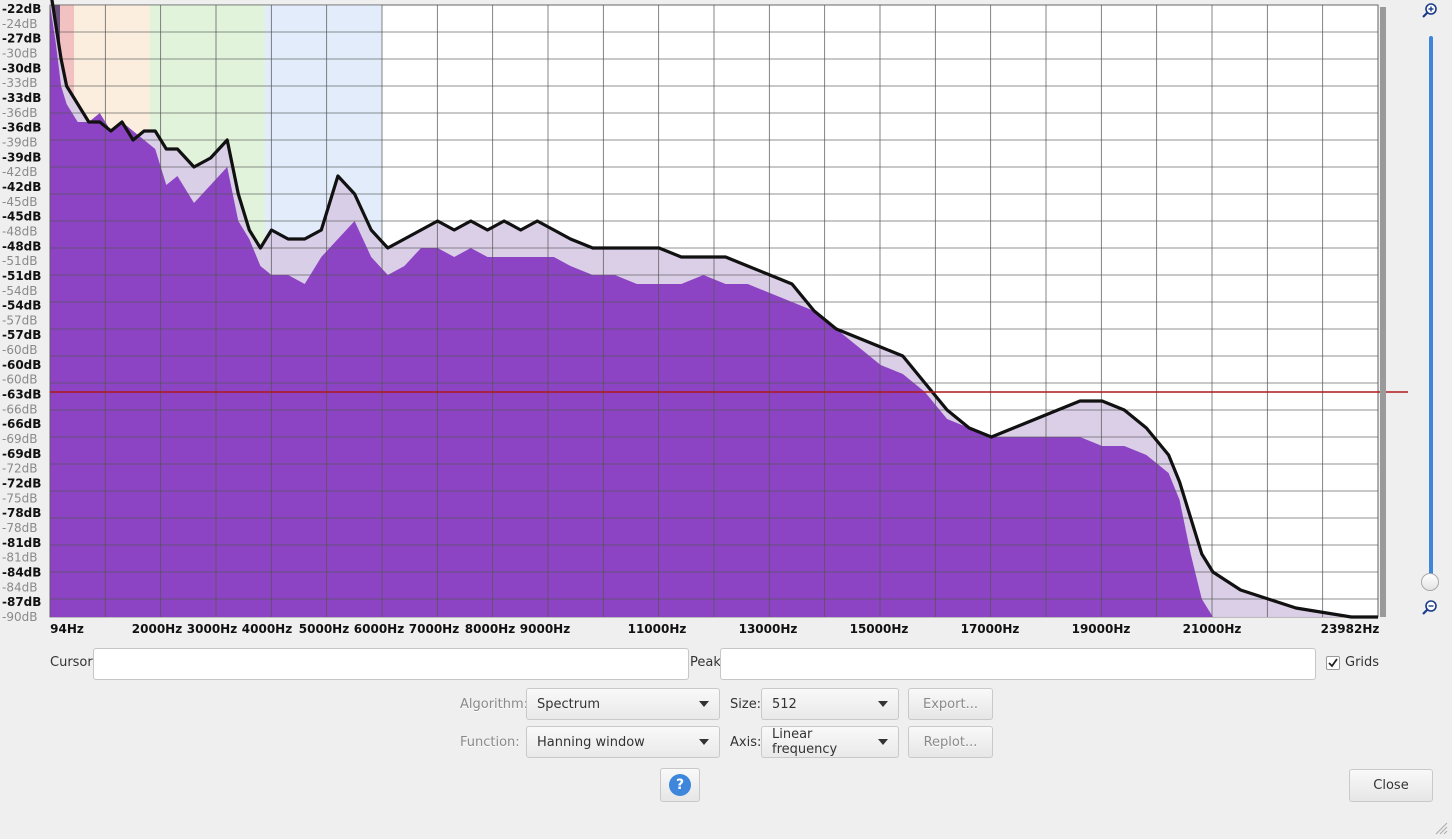 This screenshot has height=839, width=1452. Describe the element at coordinates (494, 704) in the screenshot. I see `algorithm-label: Algorithm:` at that location.